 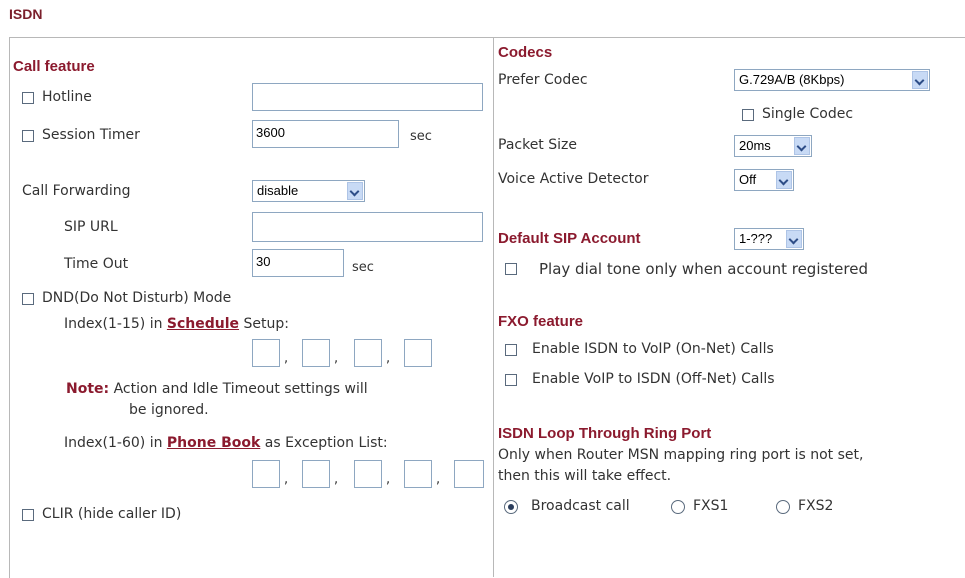 I want to click on fxs1-radio, so click(x=678, y=507).